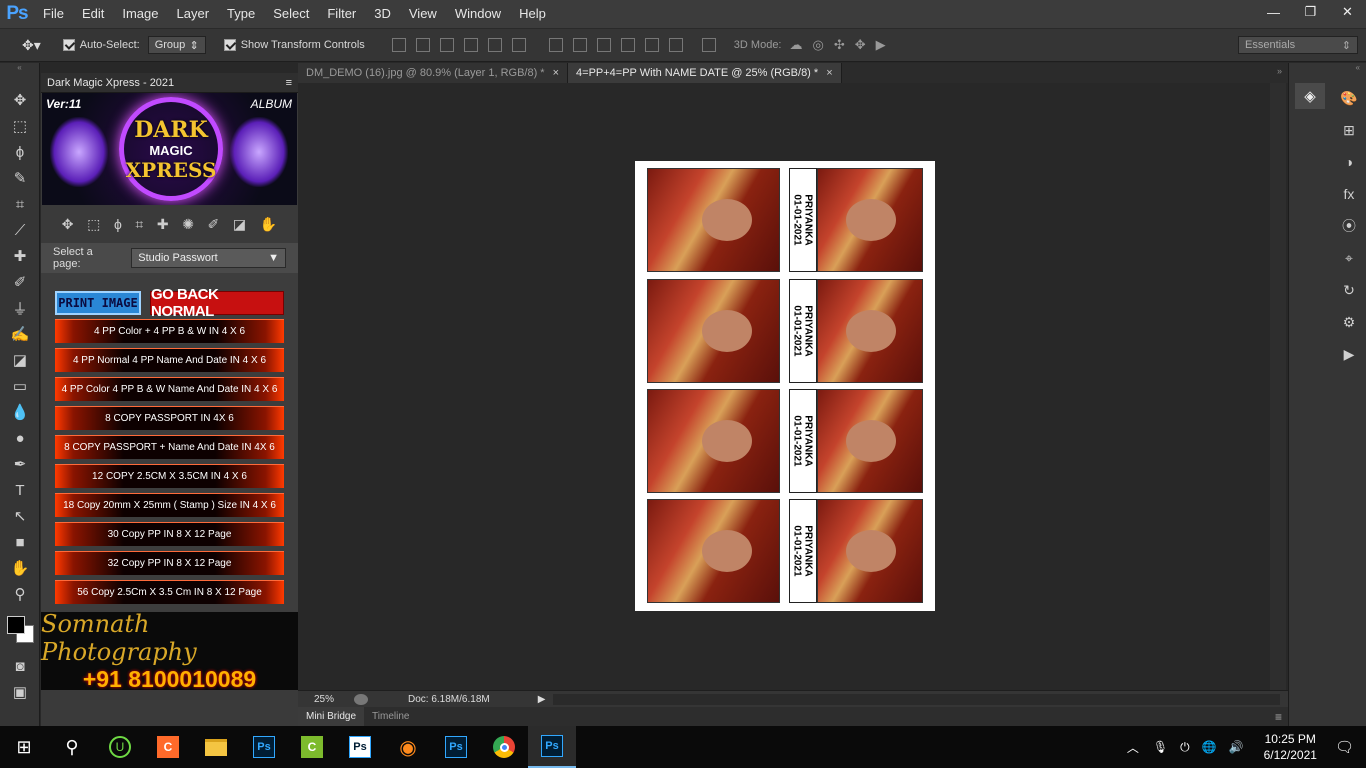 Image resolution: width=1366 pixels, height=768 pixels. I want to click on menu-type: Type, so click(241, 14).